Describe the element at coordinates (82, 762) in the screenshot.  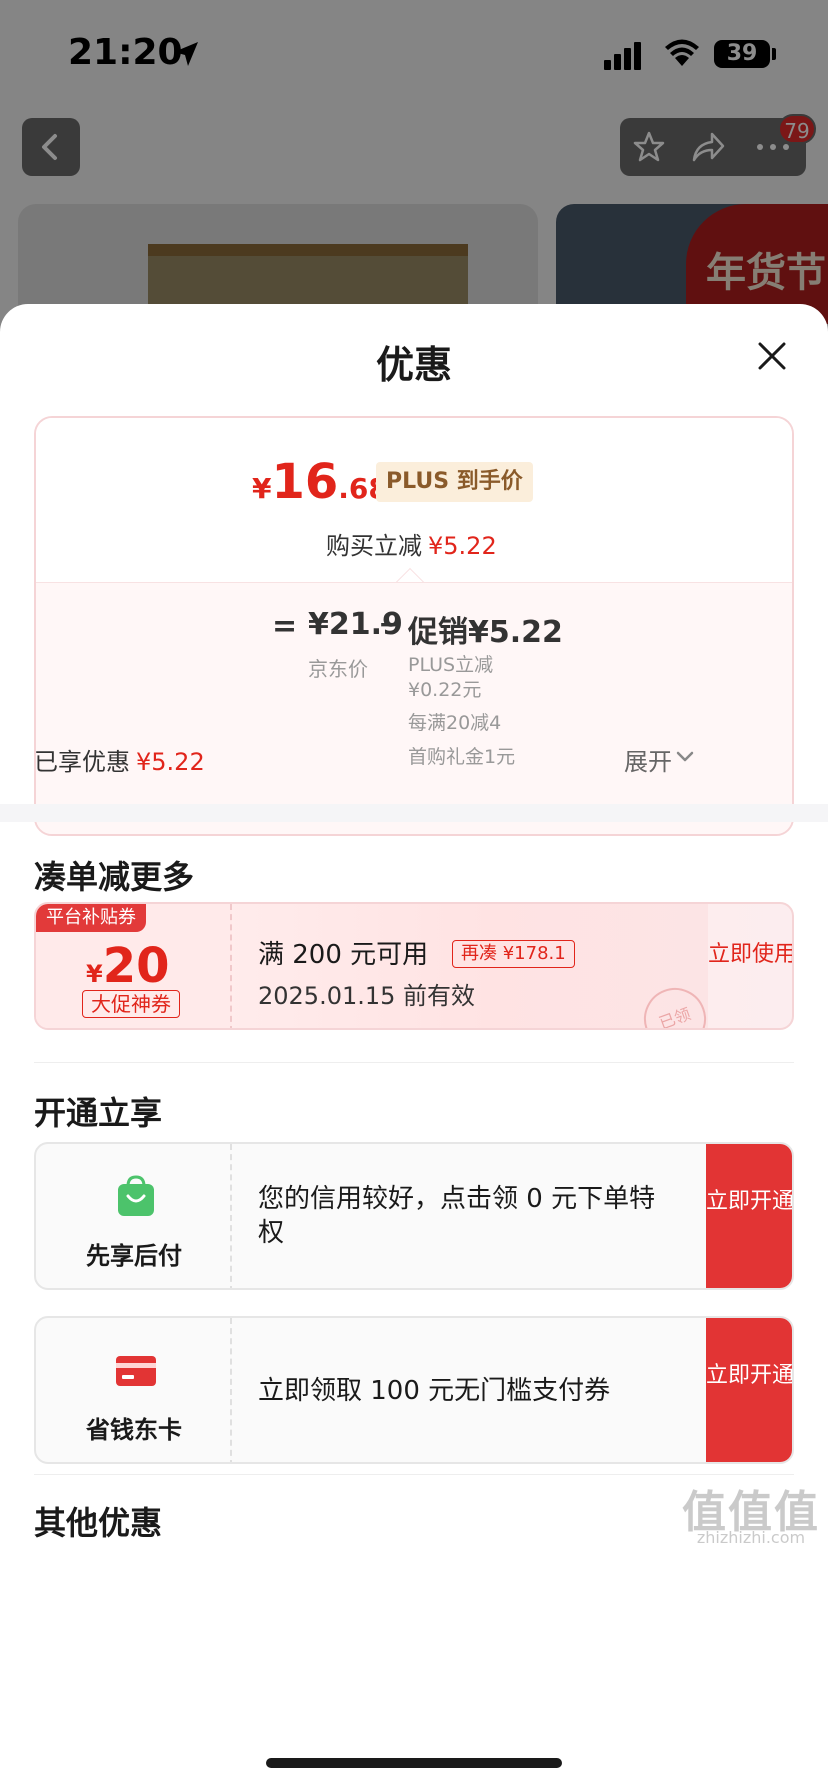
I see `enjoyed-label: 已享优惠` at that location.